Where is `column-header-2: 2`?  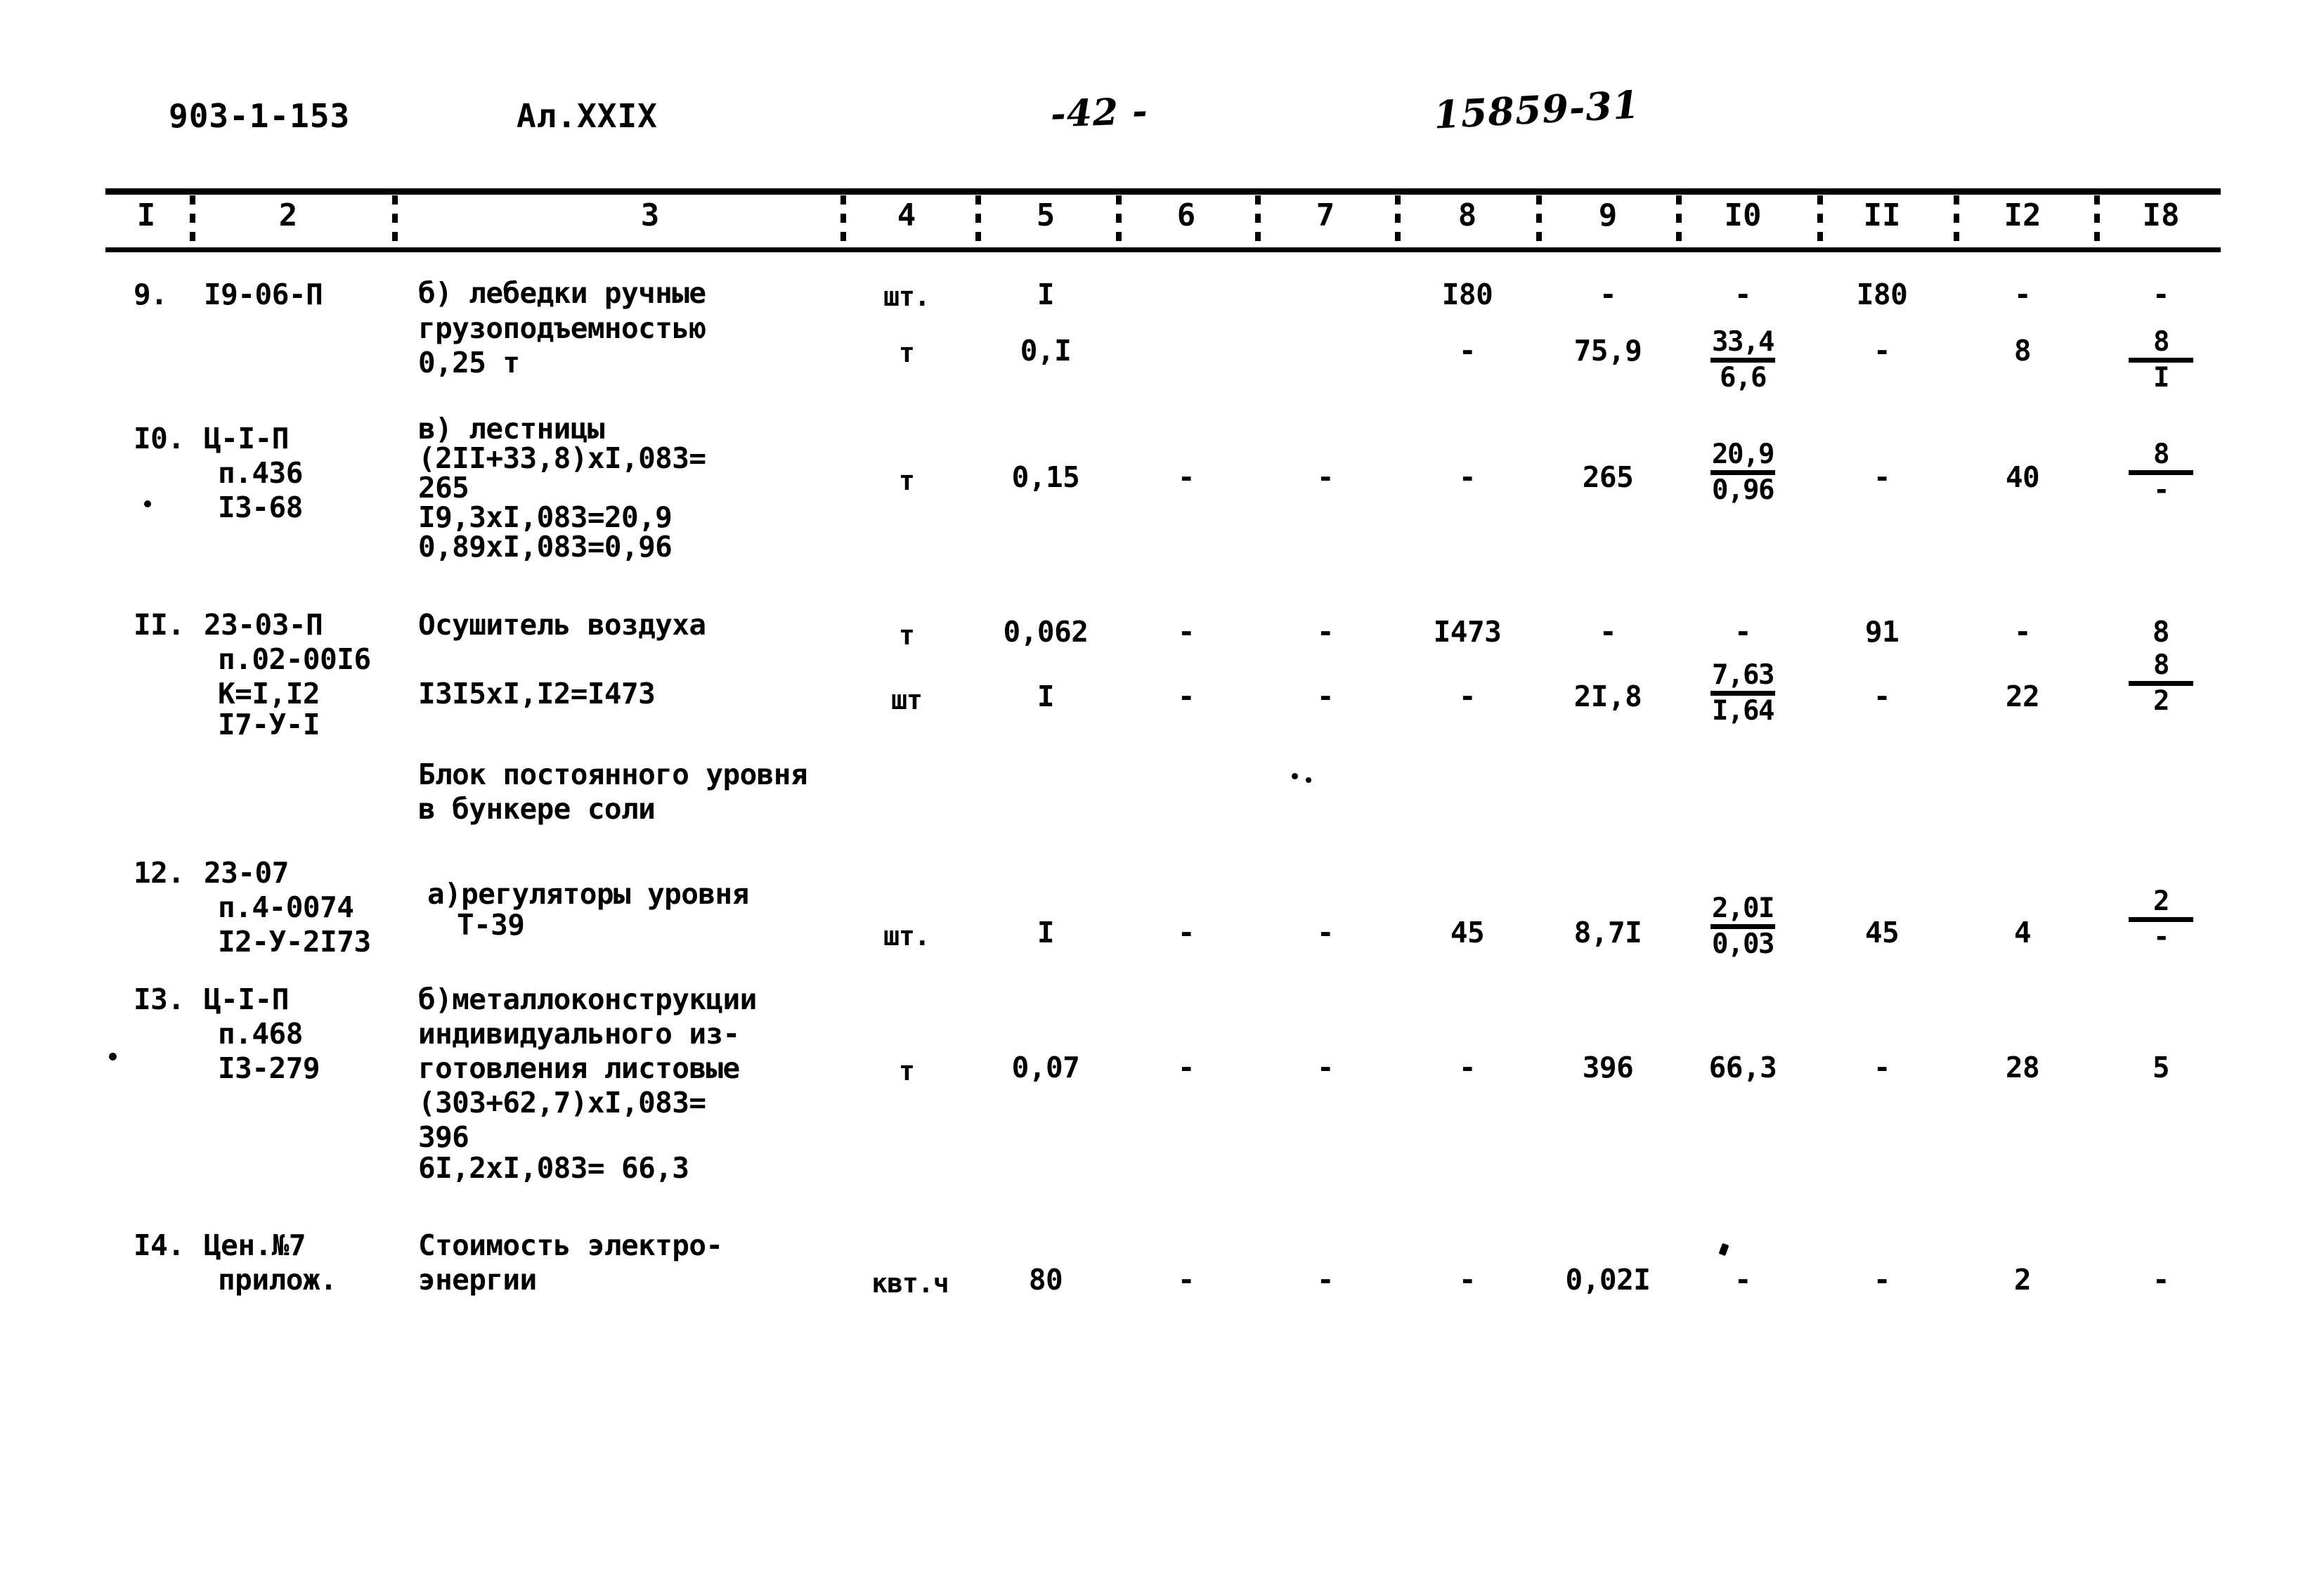
column-header-2: 2 is located at coordinates (288, 215).